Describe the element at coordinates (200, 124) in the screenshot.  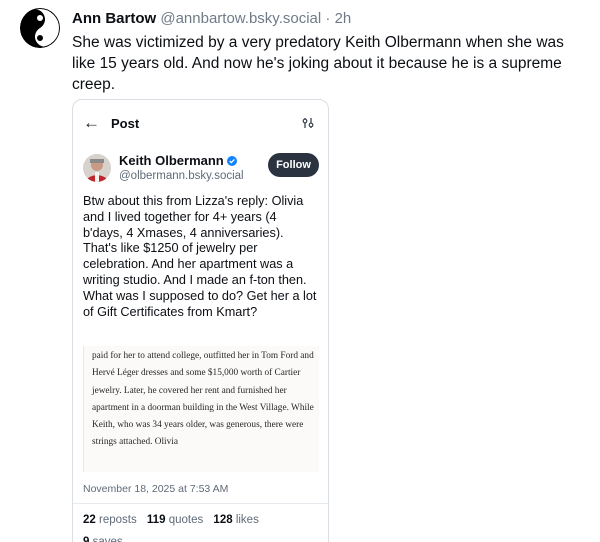
I see `embed-topbar: ← Post` at that location.